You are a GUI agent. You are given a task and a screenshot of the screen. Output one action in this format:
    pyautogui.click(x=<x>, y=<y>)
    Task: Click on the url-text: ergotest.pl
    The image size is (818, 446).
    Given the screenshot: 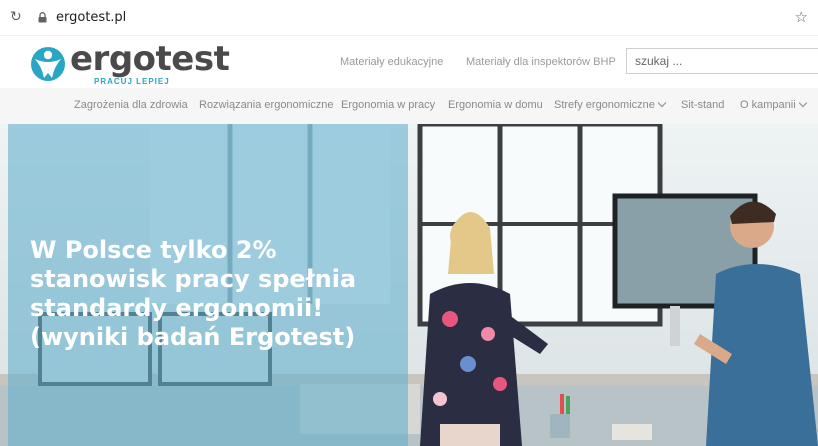 What is the action you would take?
    pyautogui.click(x=91, y=17)
    